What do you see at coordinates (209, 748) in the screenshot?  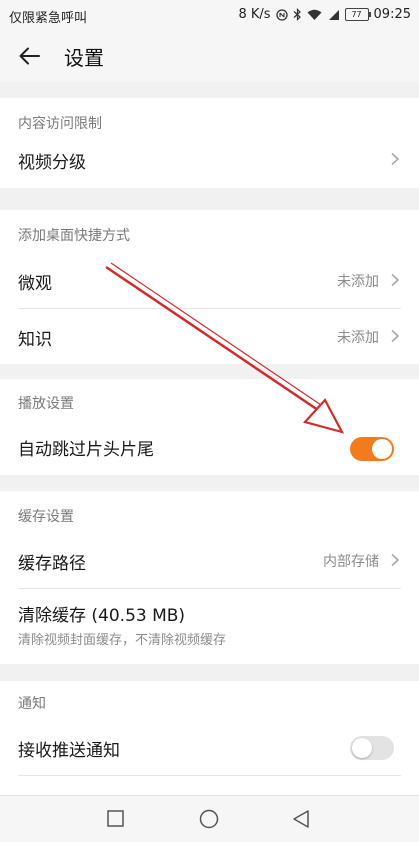 I see `push-notify-row: 接收推送通知` at bounding box center [209, 748].